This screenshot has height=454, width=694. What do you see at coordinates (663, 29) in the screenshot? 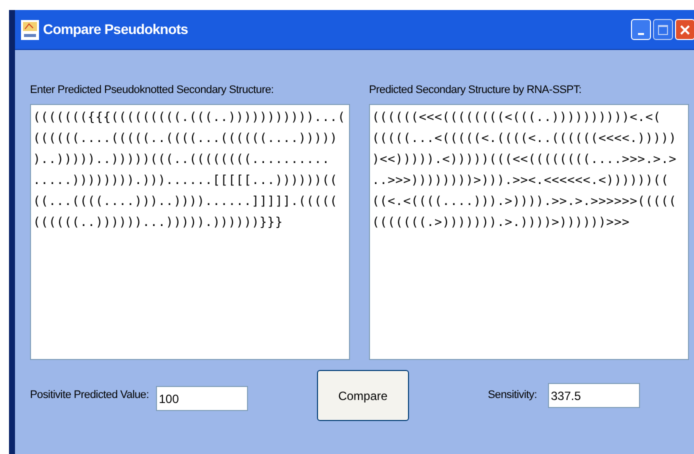
I see `maximize-button` at bounding box center [663, 29].